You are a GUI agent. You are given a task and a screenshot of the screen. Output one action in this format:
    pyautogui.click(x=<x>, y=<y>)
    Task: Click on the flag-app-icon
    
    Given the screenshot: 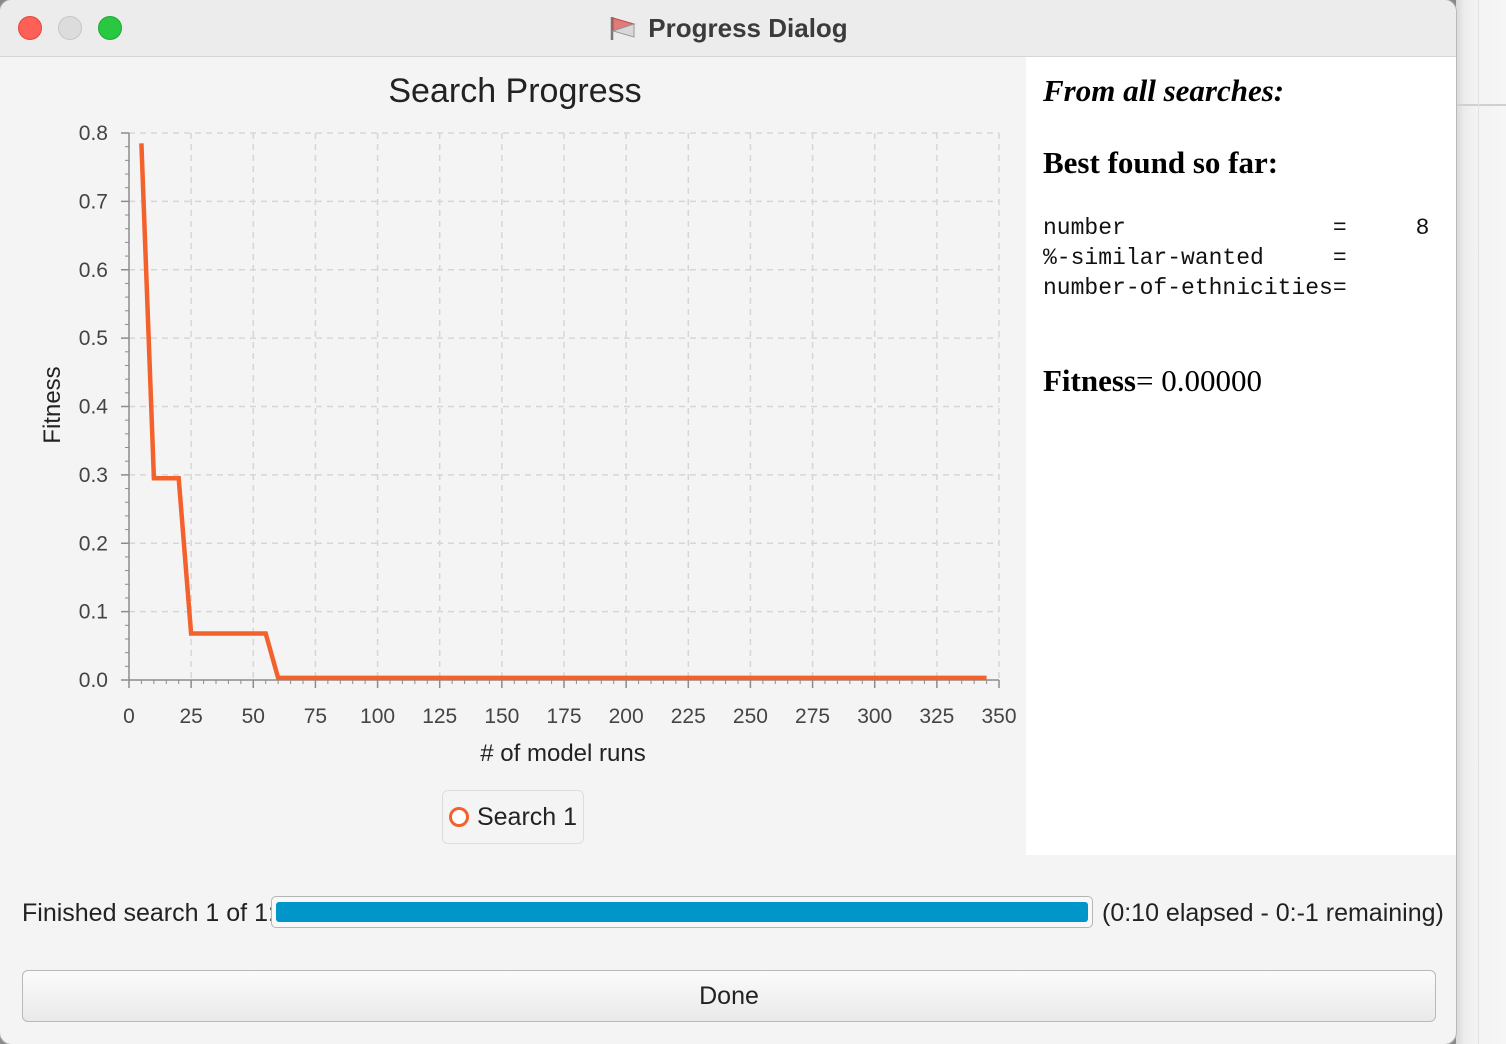 What is the action you would take?
    pyautogui.click(x=623, y=28)
    